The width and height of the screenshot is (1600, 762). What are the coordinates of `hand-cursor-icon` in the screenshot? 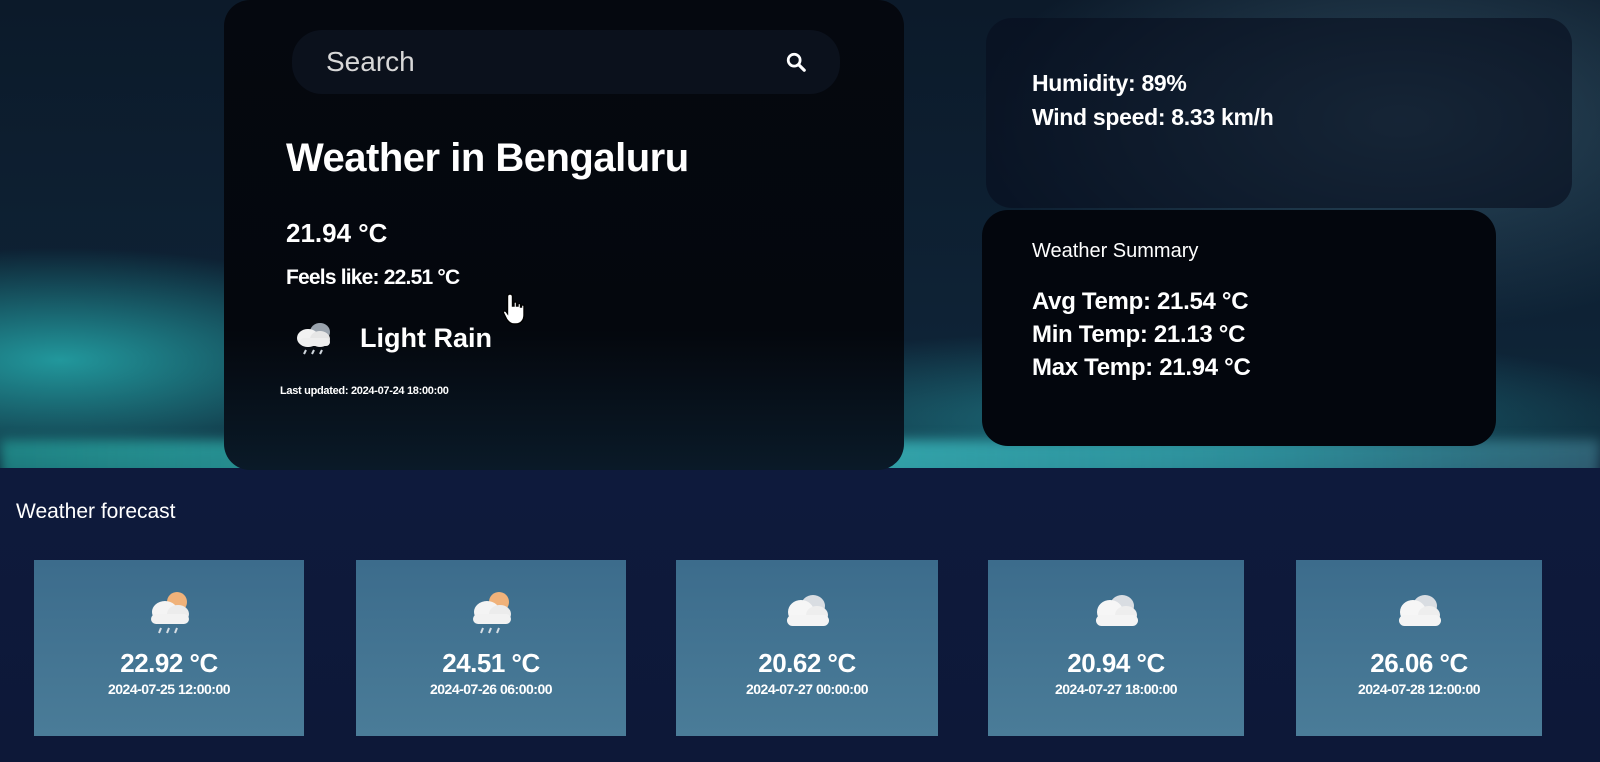 It's located at (513, 309).